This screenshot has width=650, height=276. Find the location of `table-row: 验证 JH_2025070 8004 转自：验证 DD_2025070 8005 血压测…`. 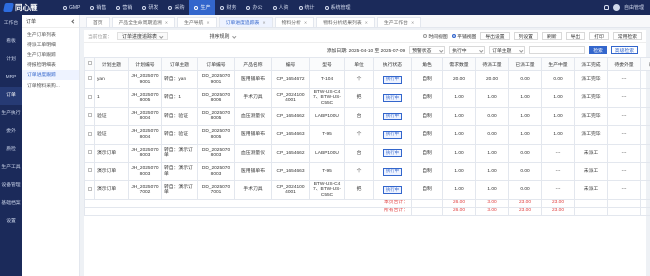

table-row: 验证 JH_2025070 8004 转自：验证 DD_2025070 8005 血压测… is located at coordinates (367, 116).